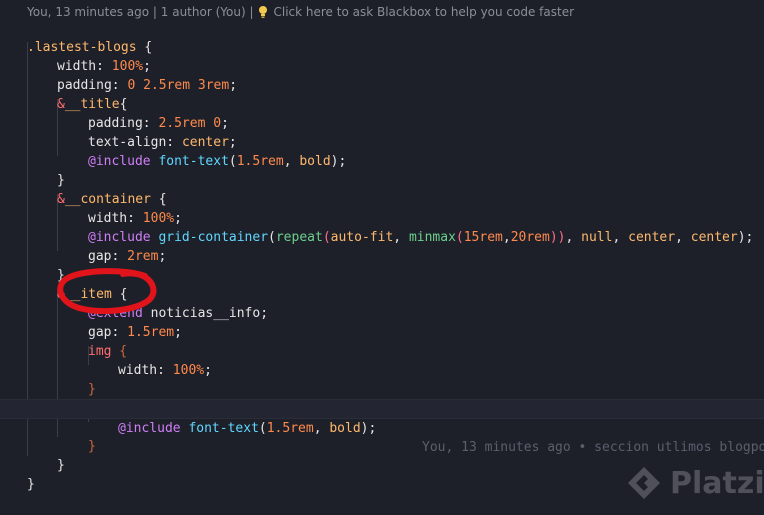  Describe the element at coordinates (382, 322) in the screenshot. I see `code-line: gap: 1.5rem;` at that location.